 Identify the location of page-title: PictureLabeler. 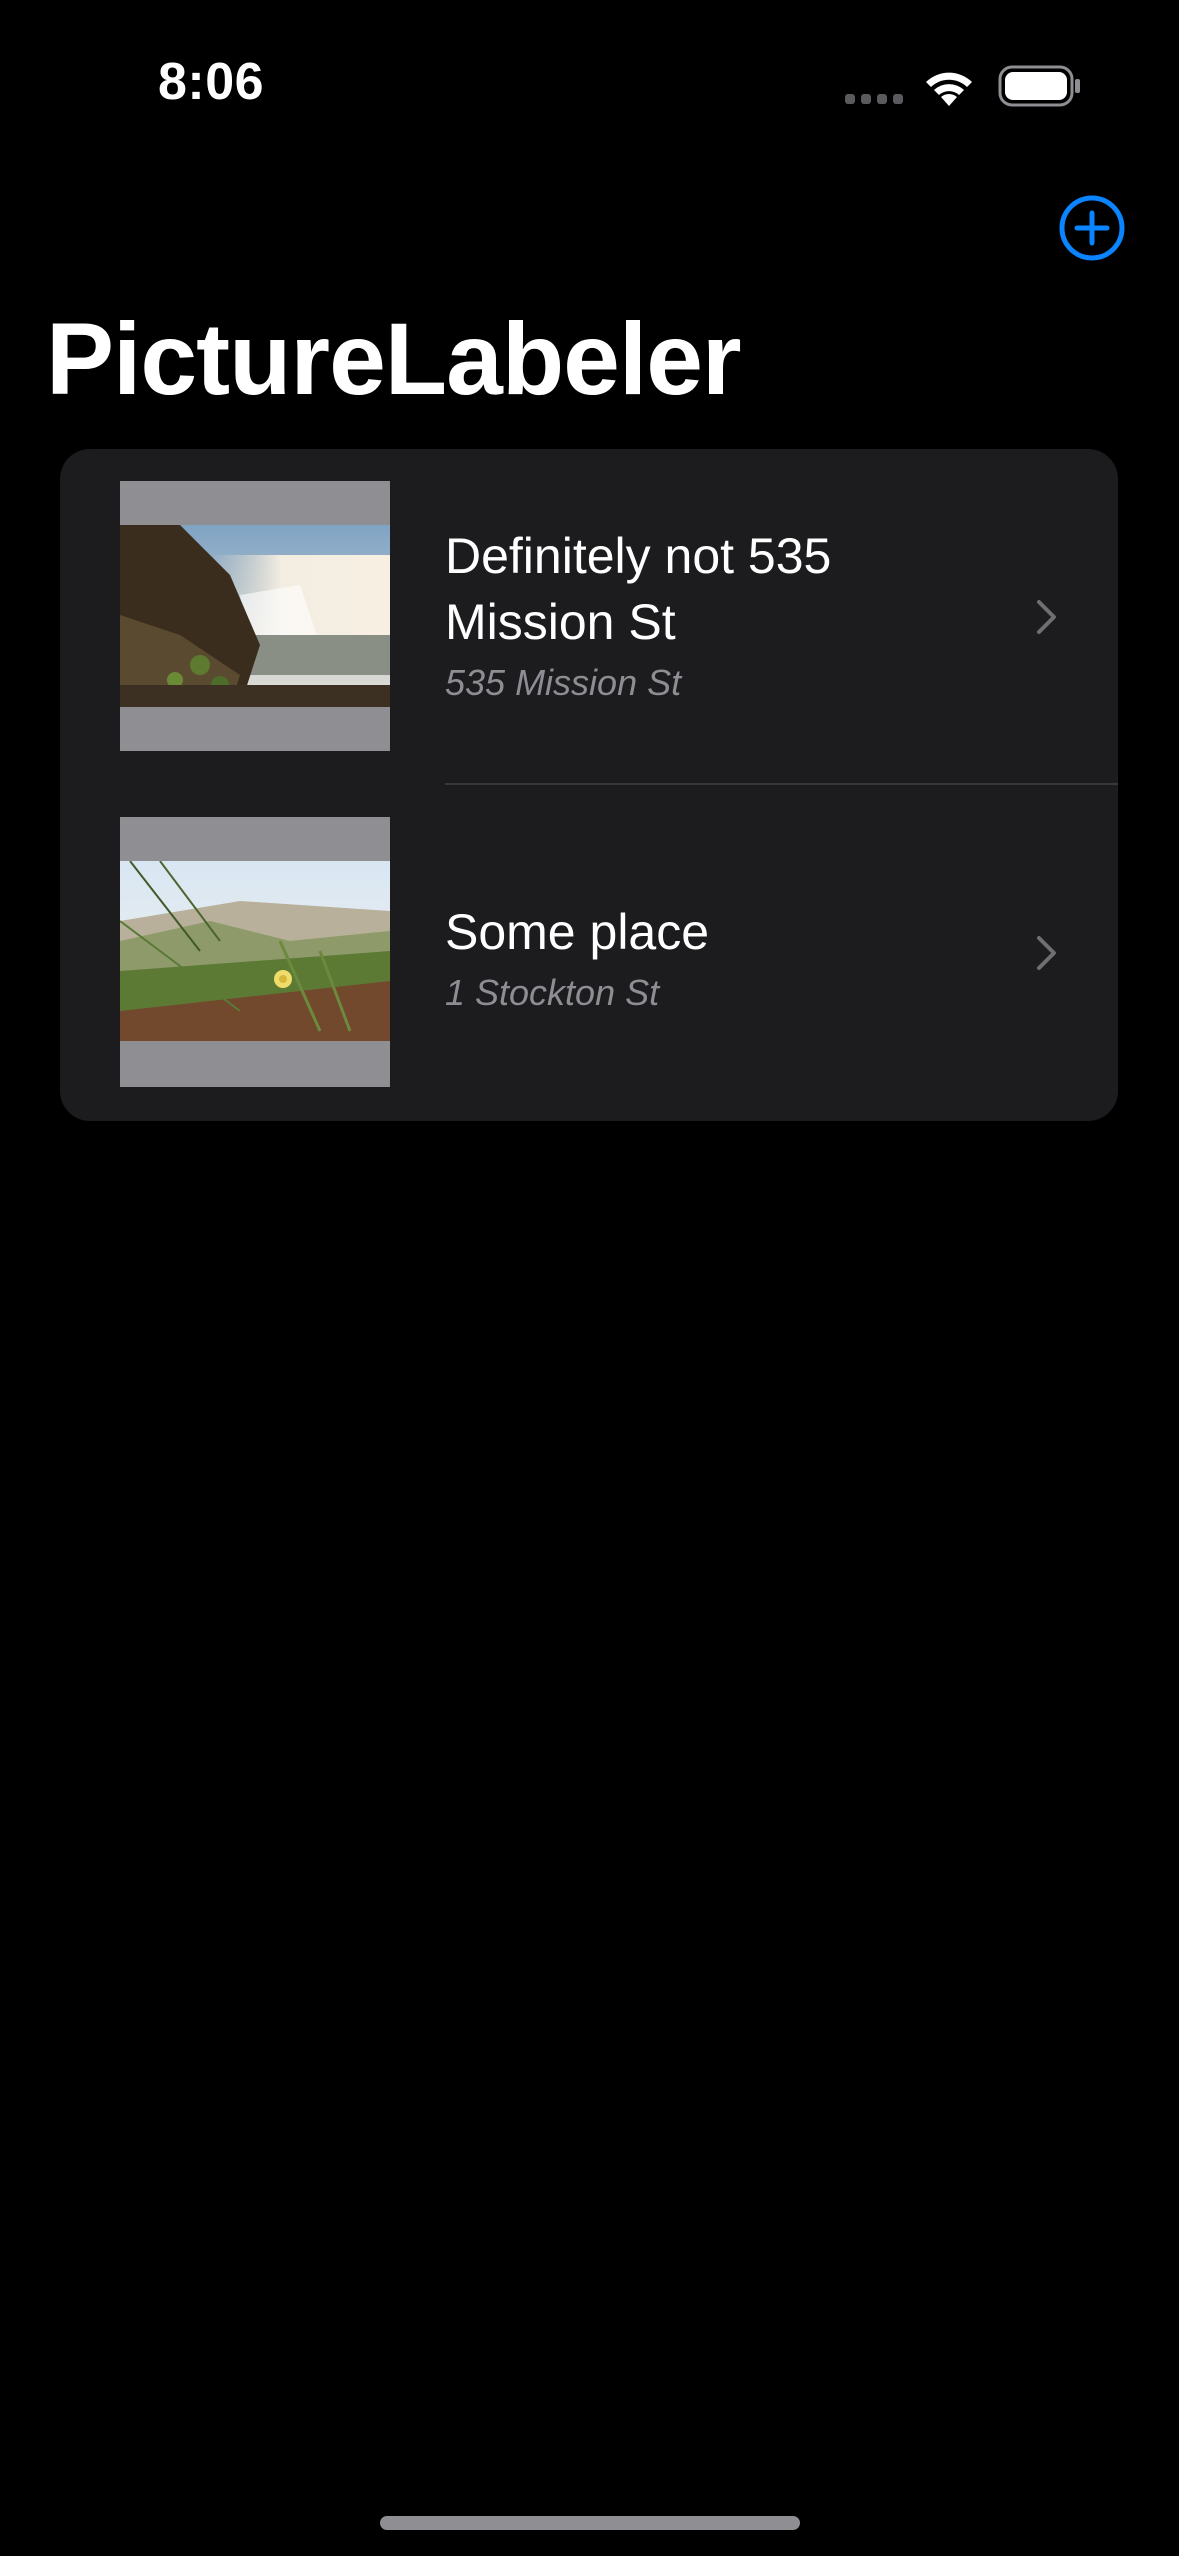
(394, 359).